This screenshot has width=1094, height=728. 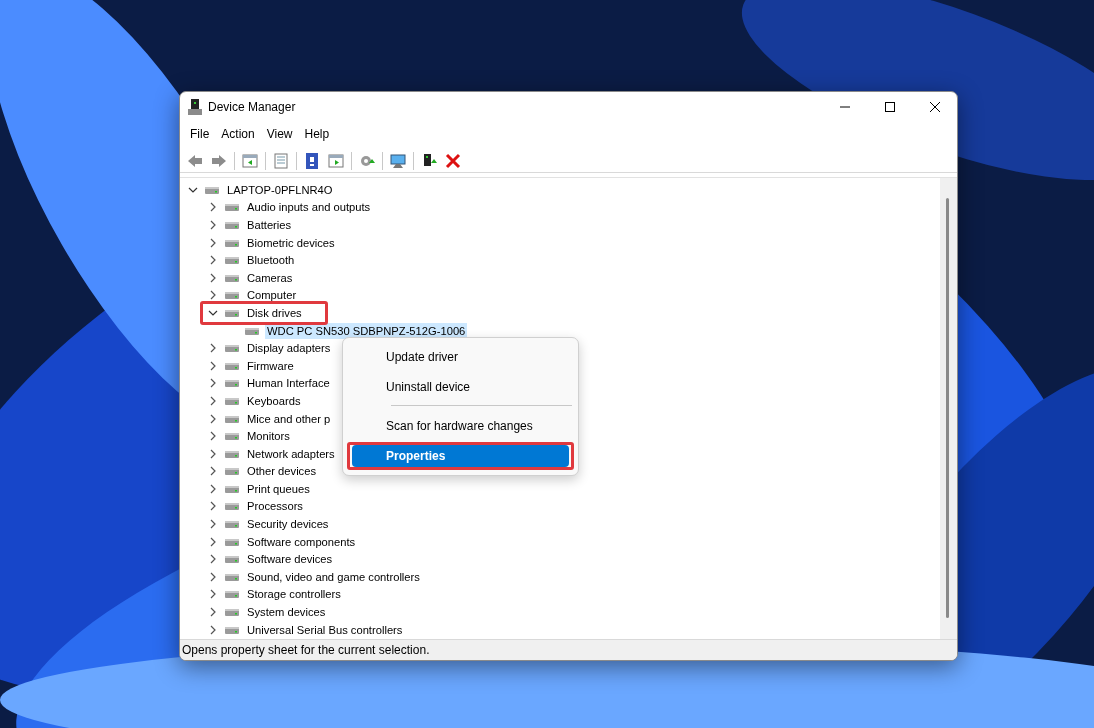 I want to click on maximize-icon, so click(x=889, y=106).